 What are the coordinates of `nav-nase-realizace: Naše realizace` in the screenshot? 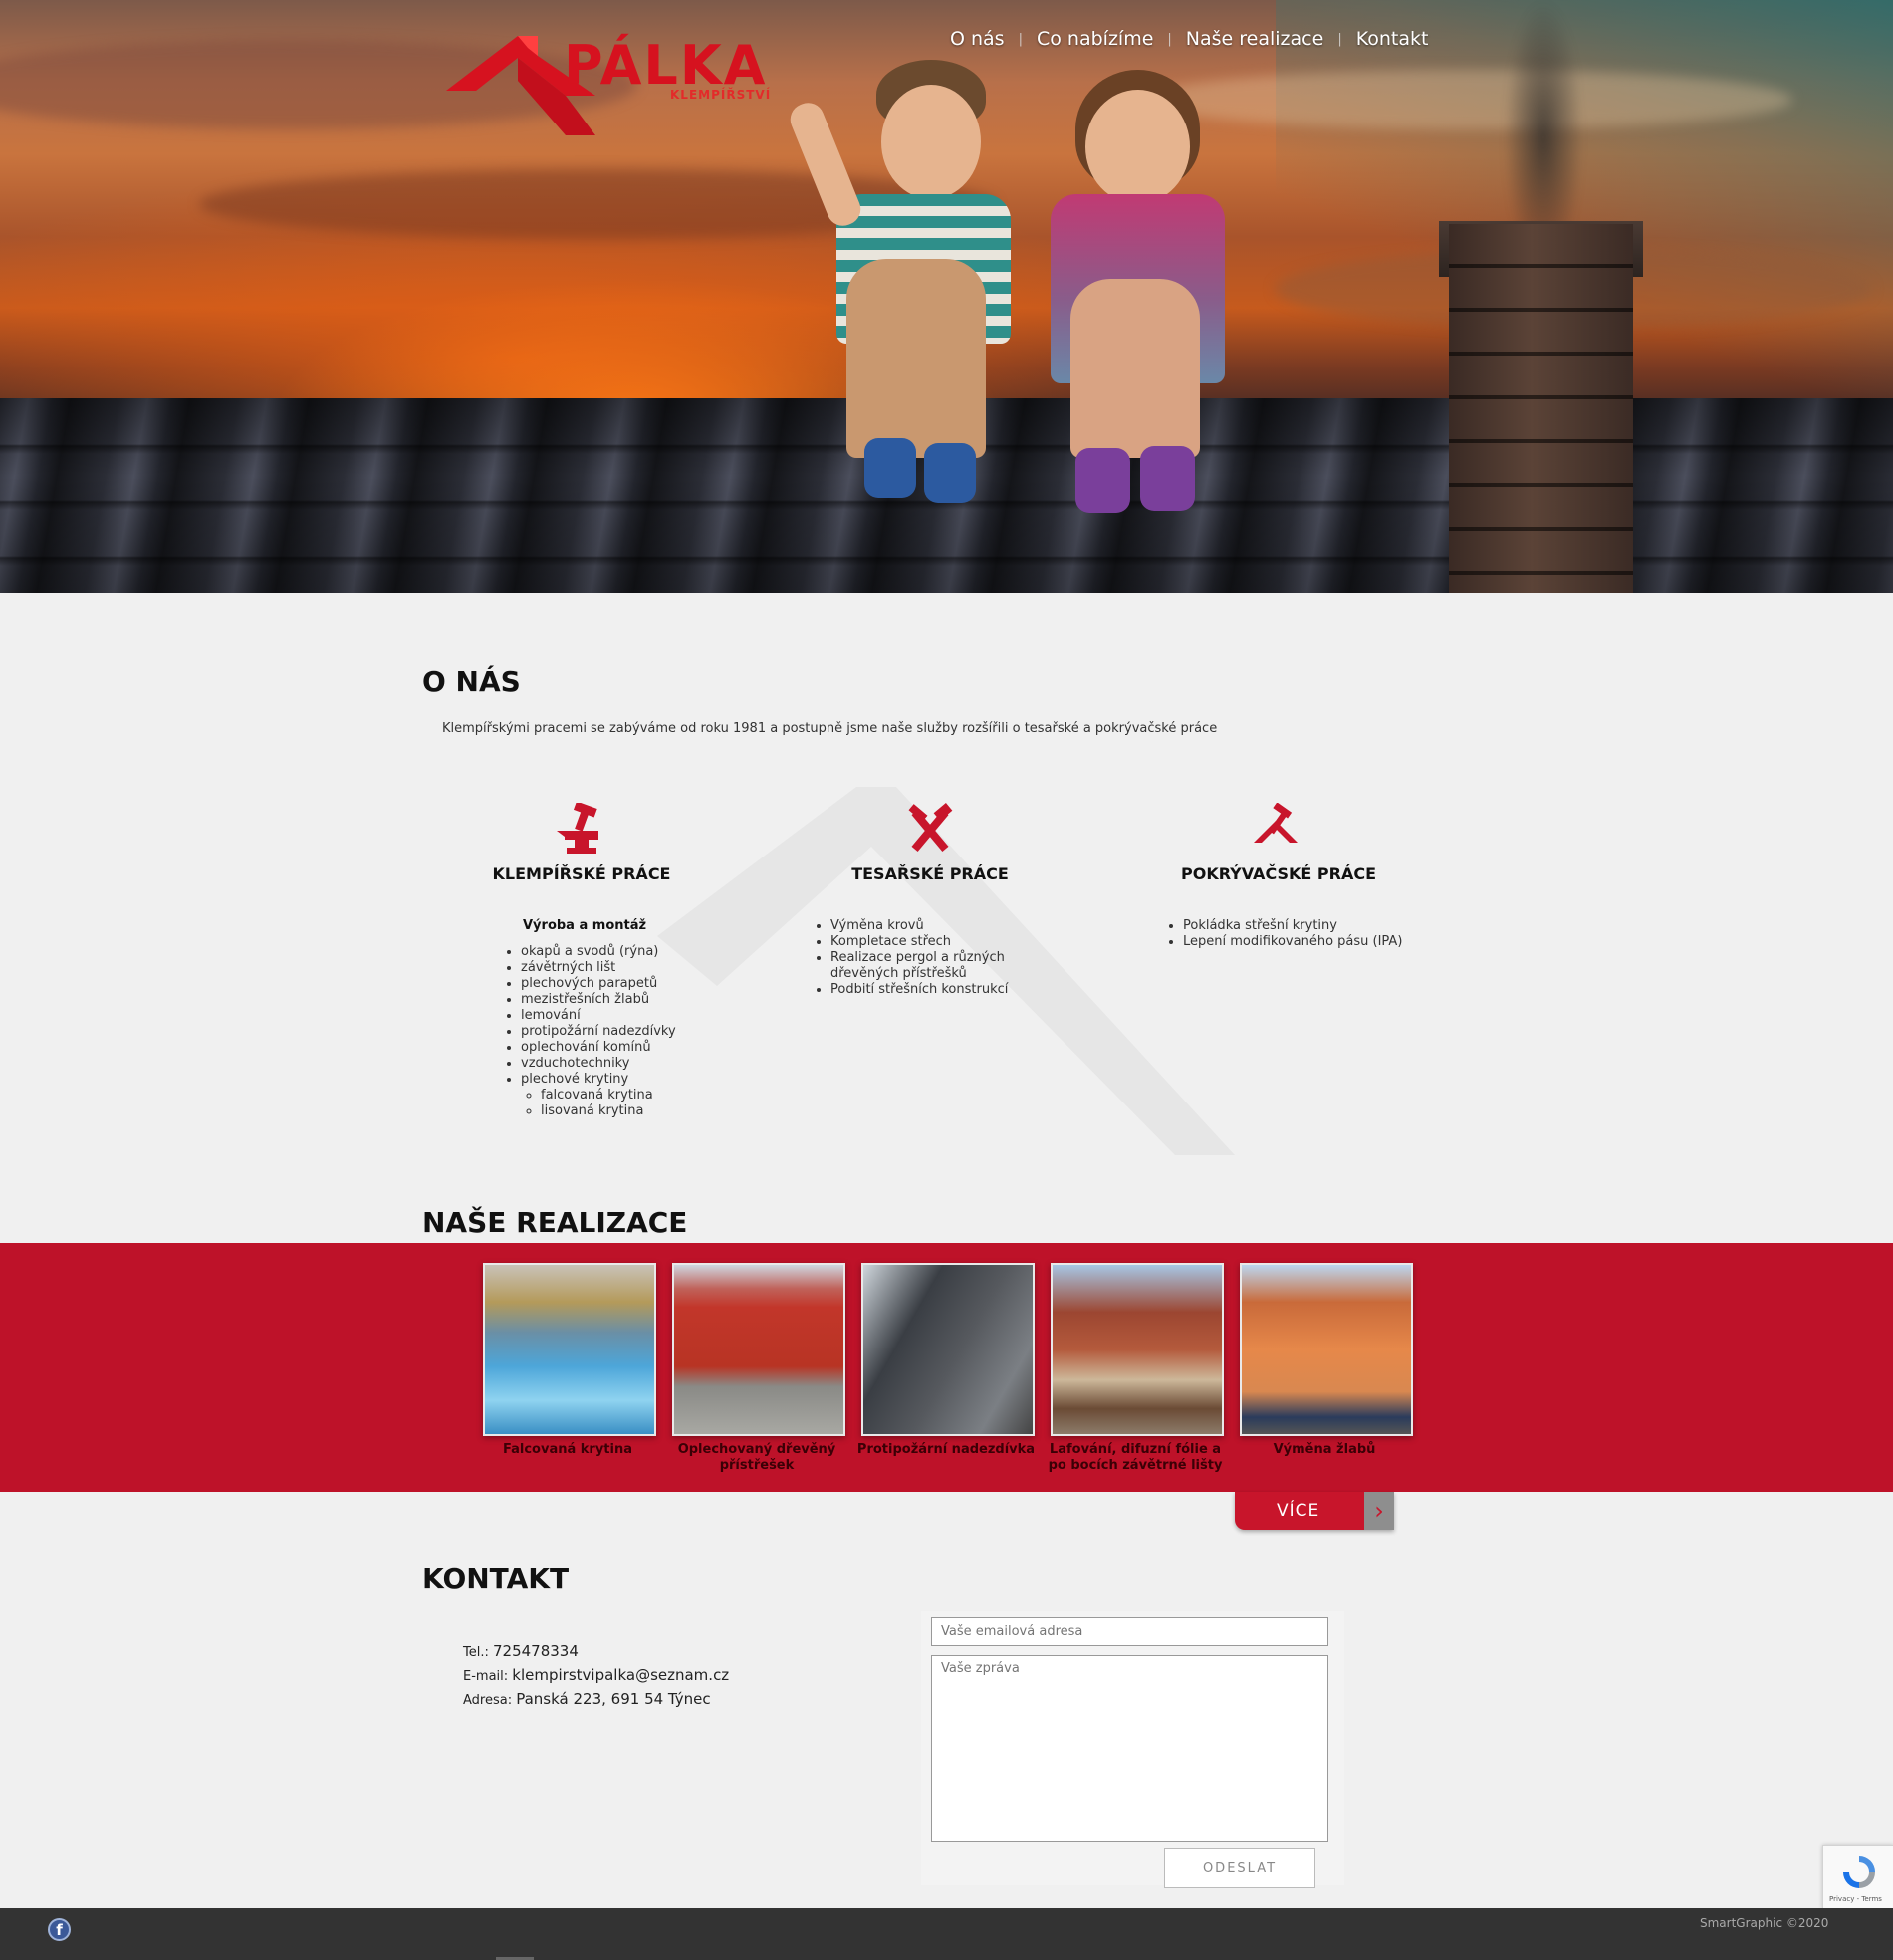 It's located at (1255, 39).